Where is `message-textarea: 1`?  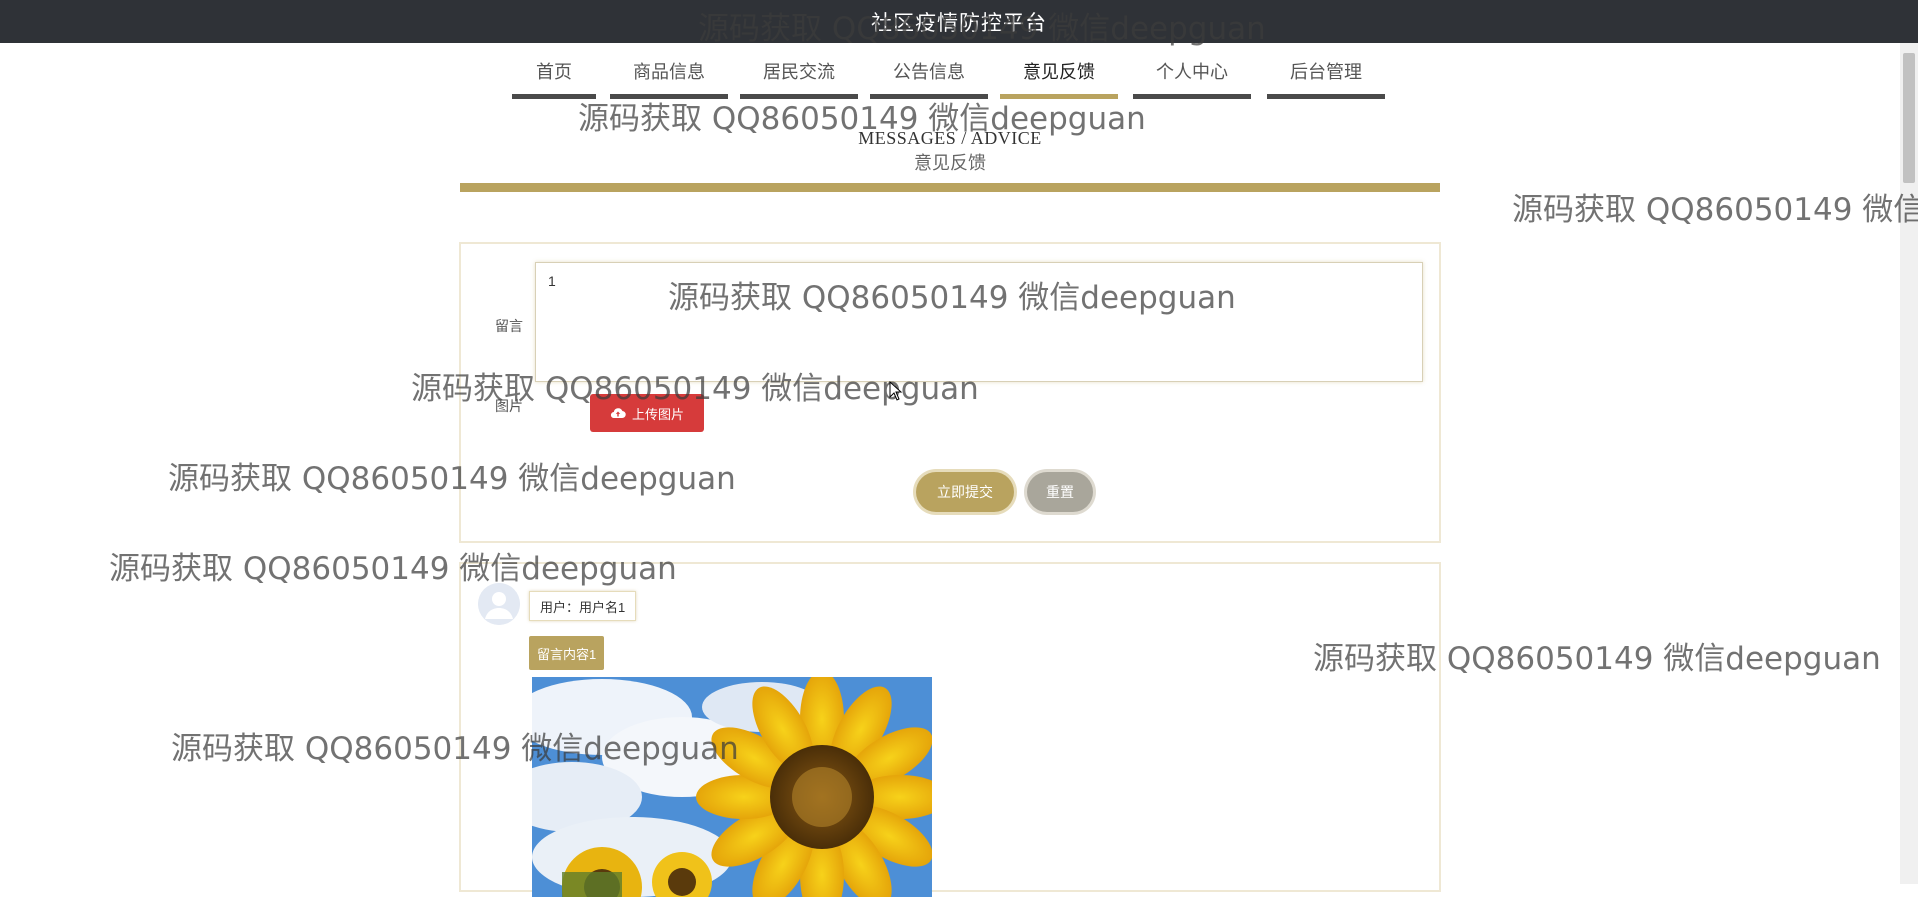 message-textarea: 1 is located at coordinates (979, 322).